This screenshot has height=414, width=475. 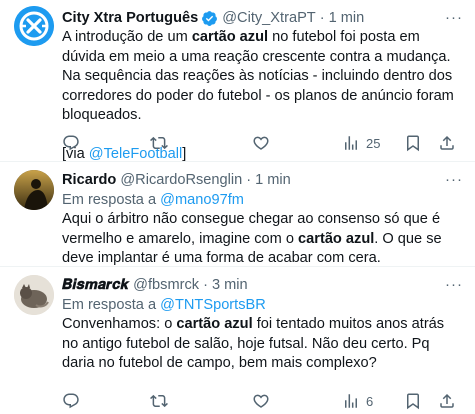 I want to click on cat-photo-icon, so click(x=34, y=295).